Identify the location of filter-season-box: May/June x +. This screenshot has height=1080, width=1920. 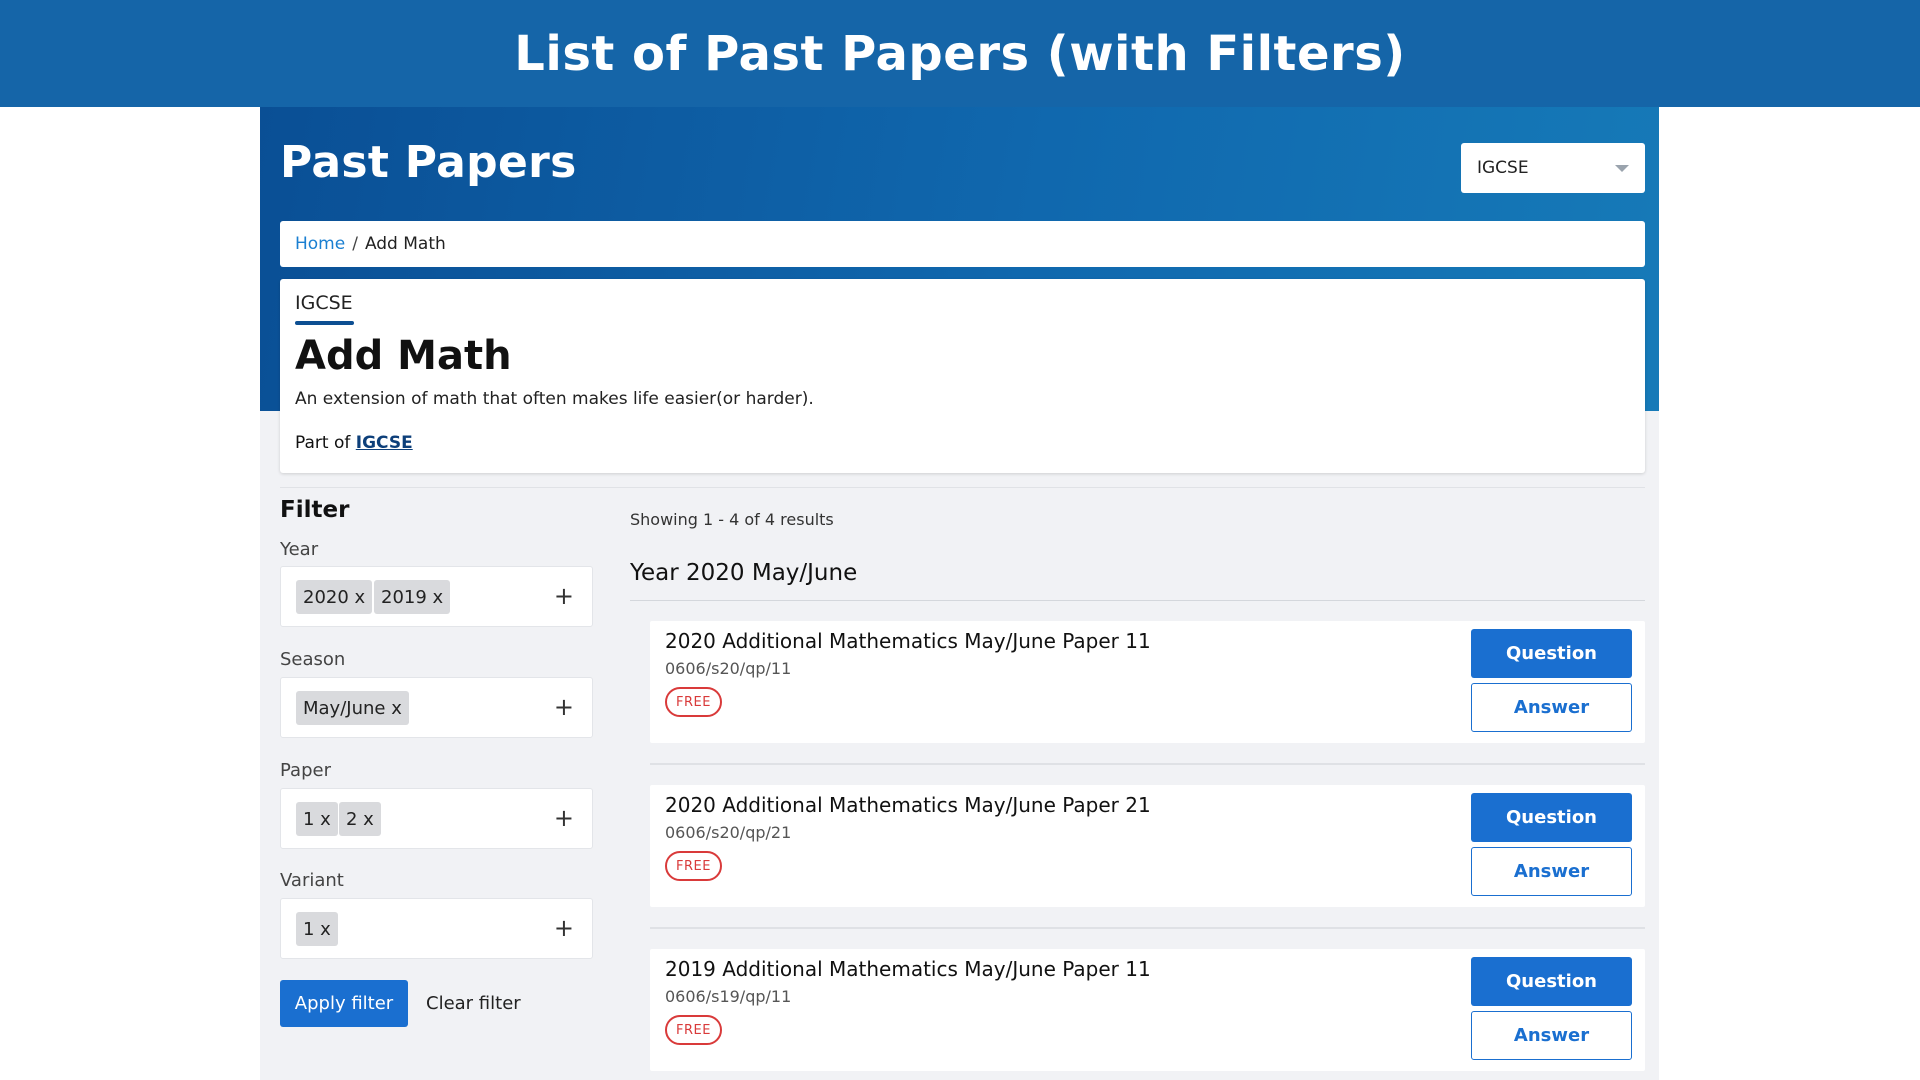
(436, 707).